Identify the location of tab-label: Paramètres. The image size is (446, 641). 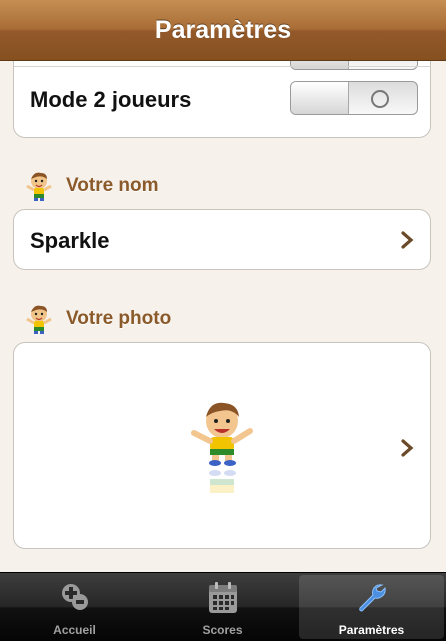
(371, 630).